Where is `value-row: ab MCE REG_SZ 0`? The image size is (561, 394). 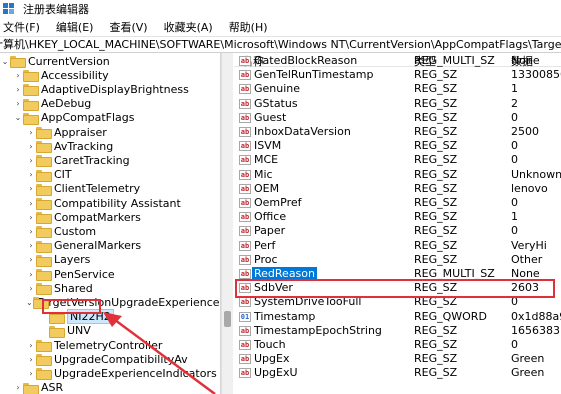
value-row: ab MCE REG_SZ 0 is located at coordinates (397, 160).